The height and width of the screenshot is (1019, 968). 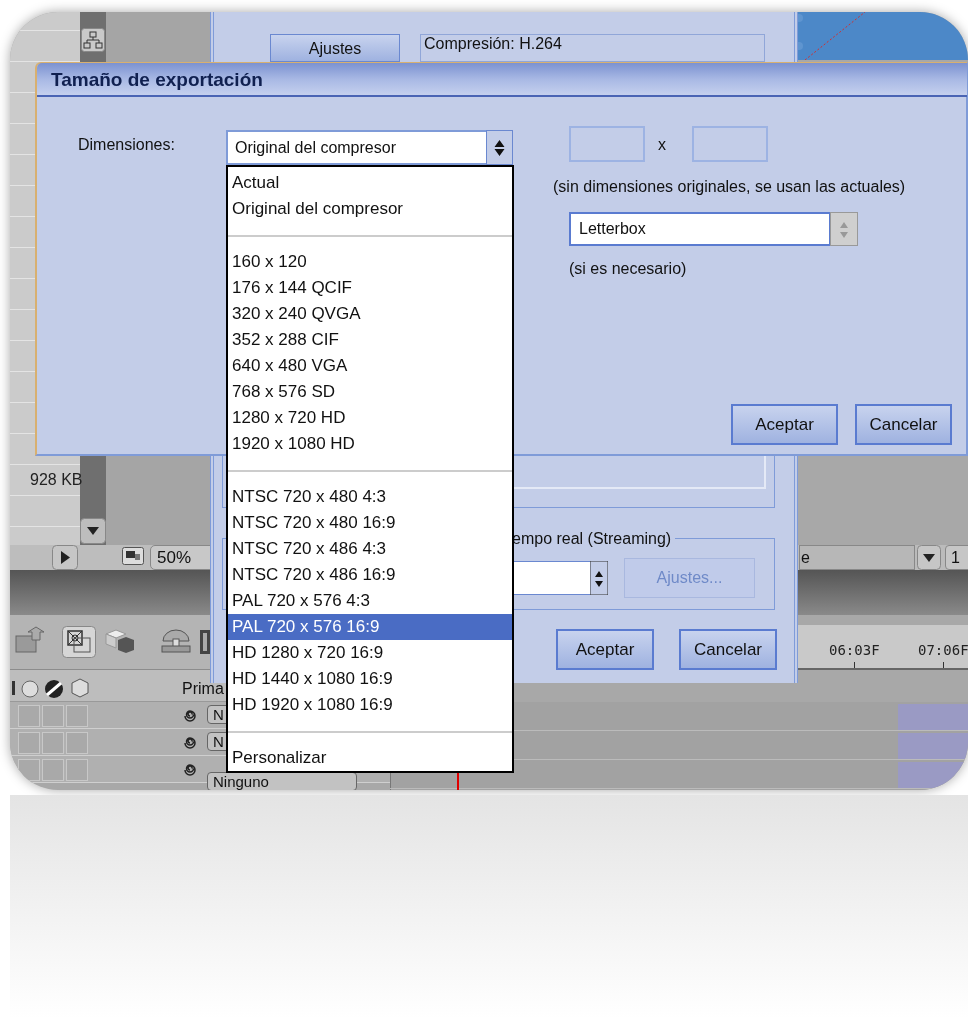 I want to click on column-header: Prima, so click(x=203, y=689).